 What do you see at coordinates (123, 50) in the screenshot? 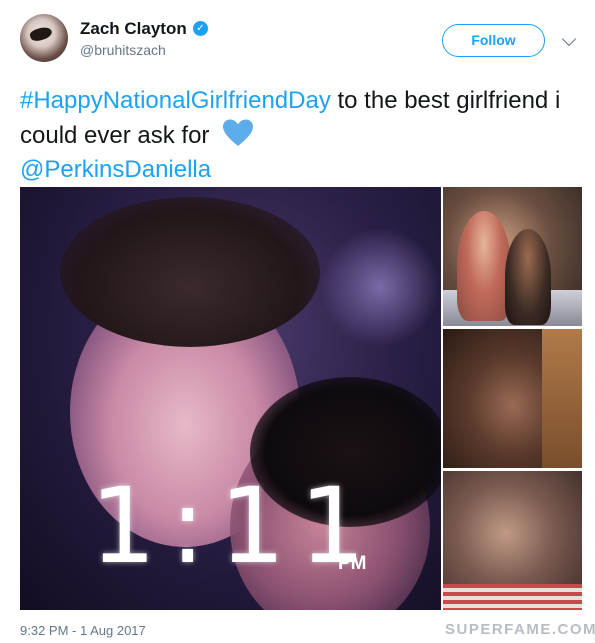
I see `user-handle: @bruhitszach` at bounding box center [123, 50].